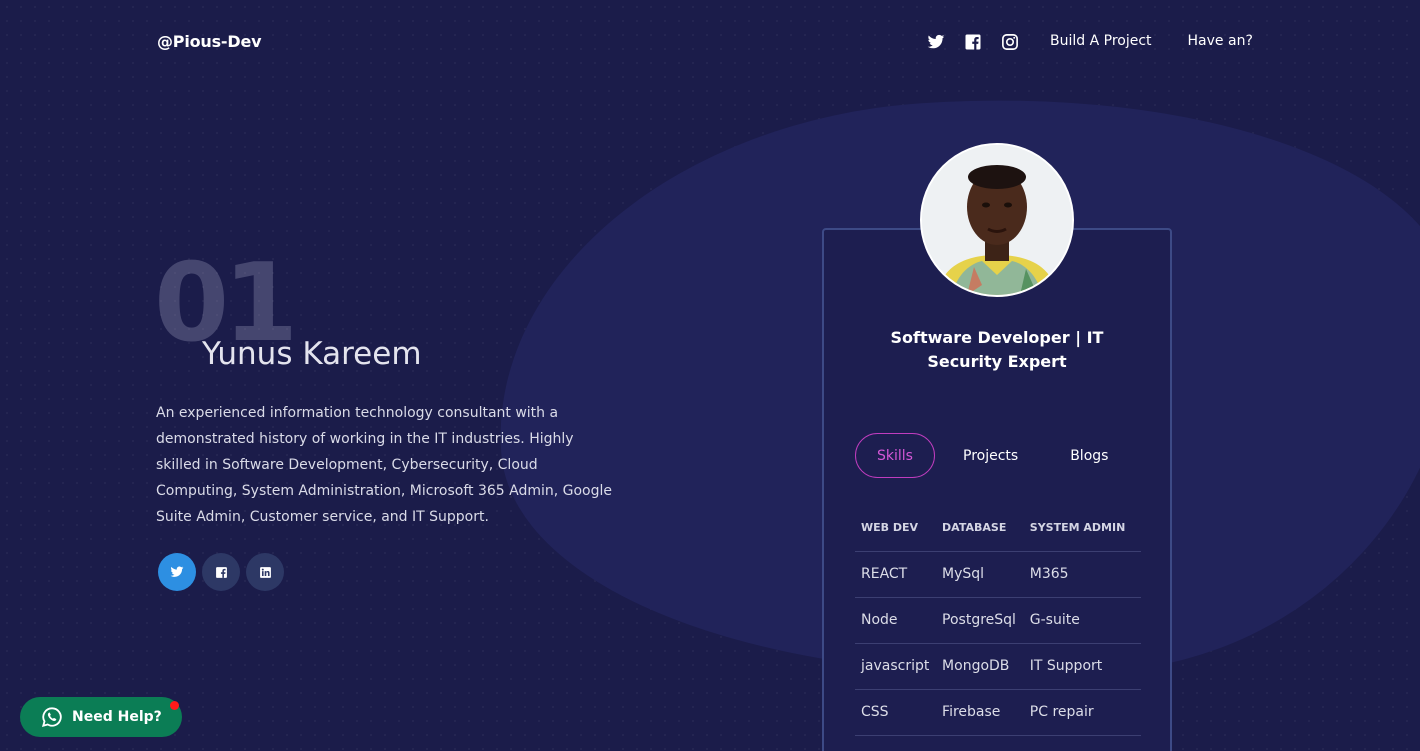 This screenshot has width=1420, height=751. I want to click on table-cell: Troubleshooting, so click(1082, 743).